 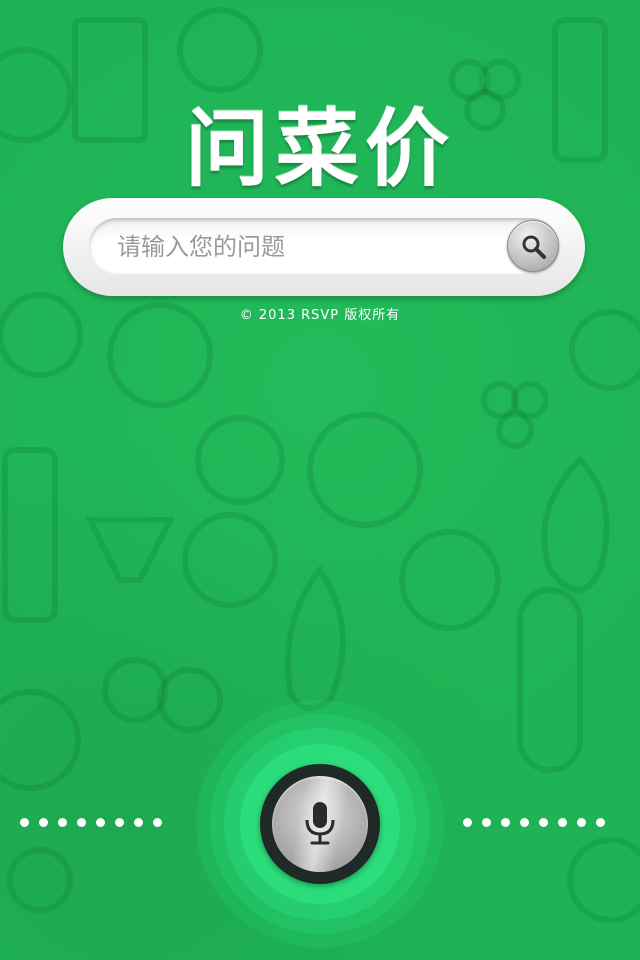 I want to click on copyright-text: © 2013 RSVP 版权所有, so click(x=320, y=315).